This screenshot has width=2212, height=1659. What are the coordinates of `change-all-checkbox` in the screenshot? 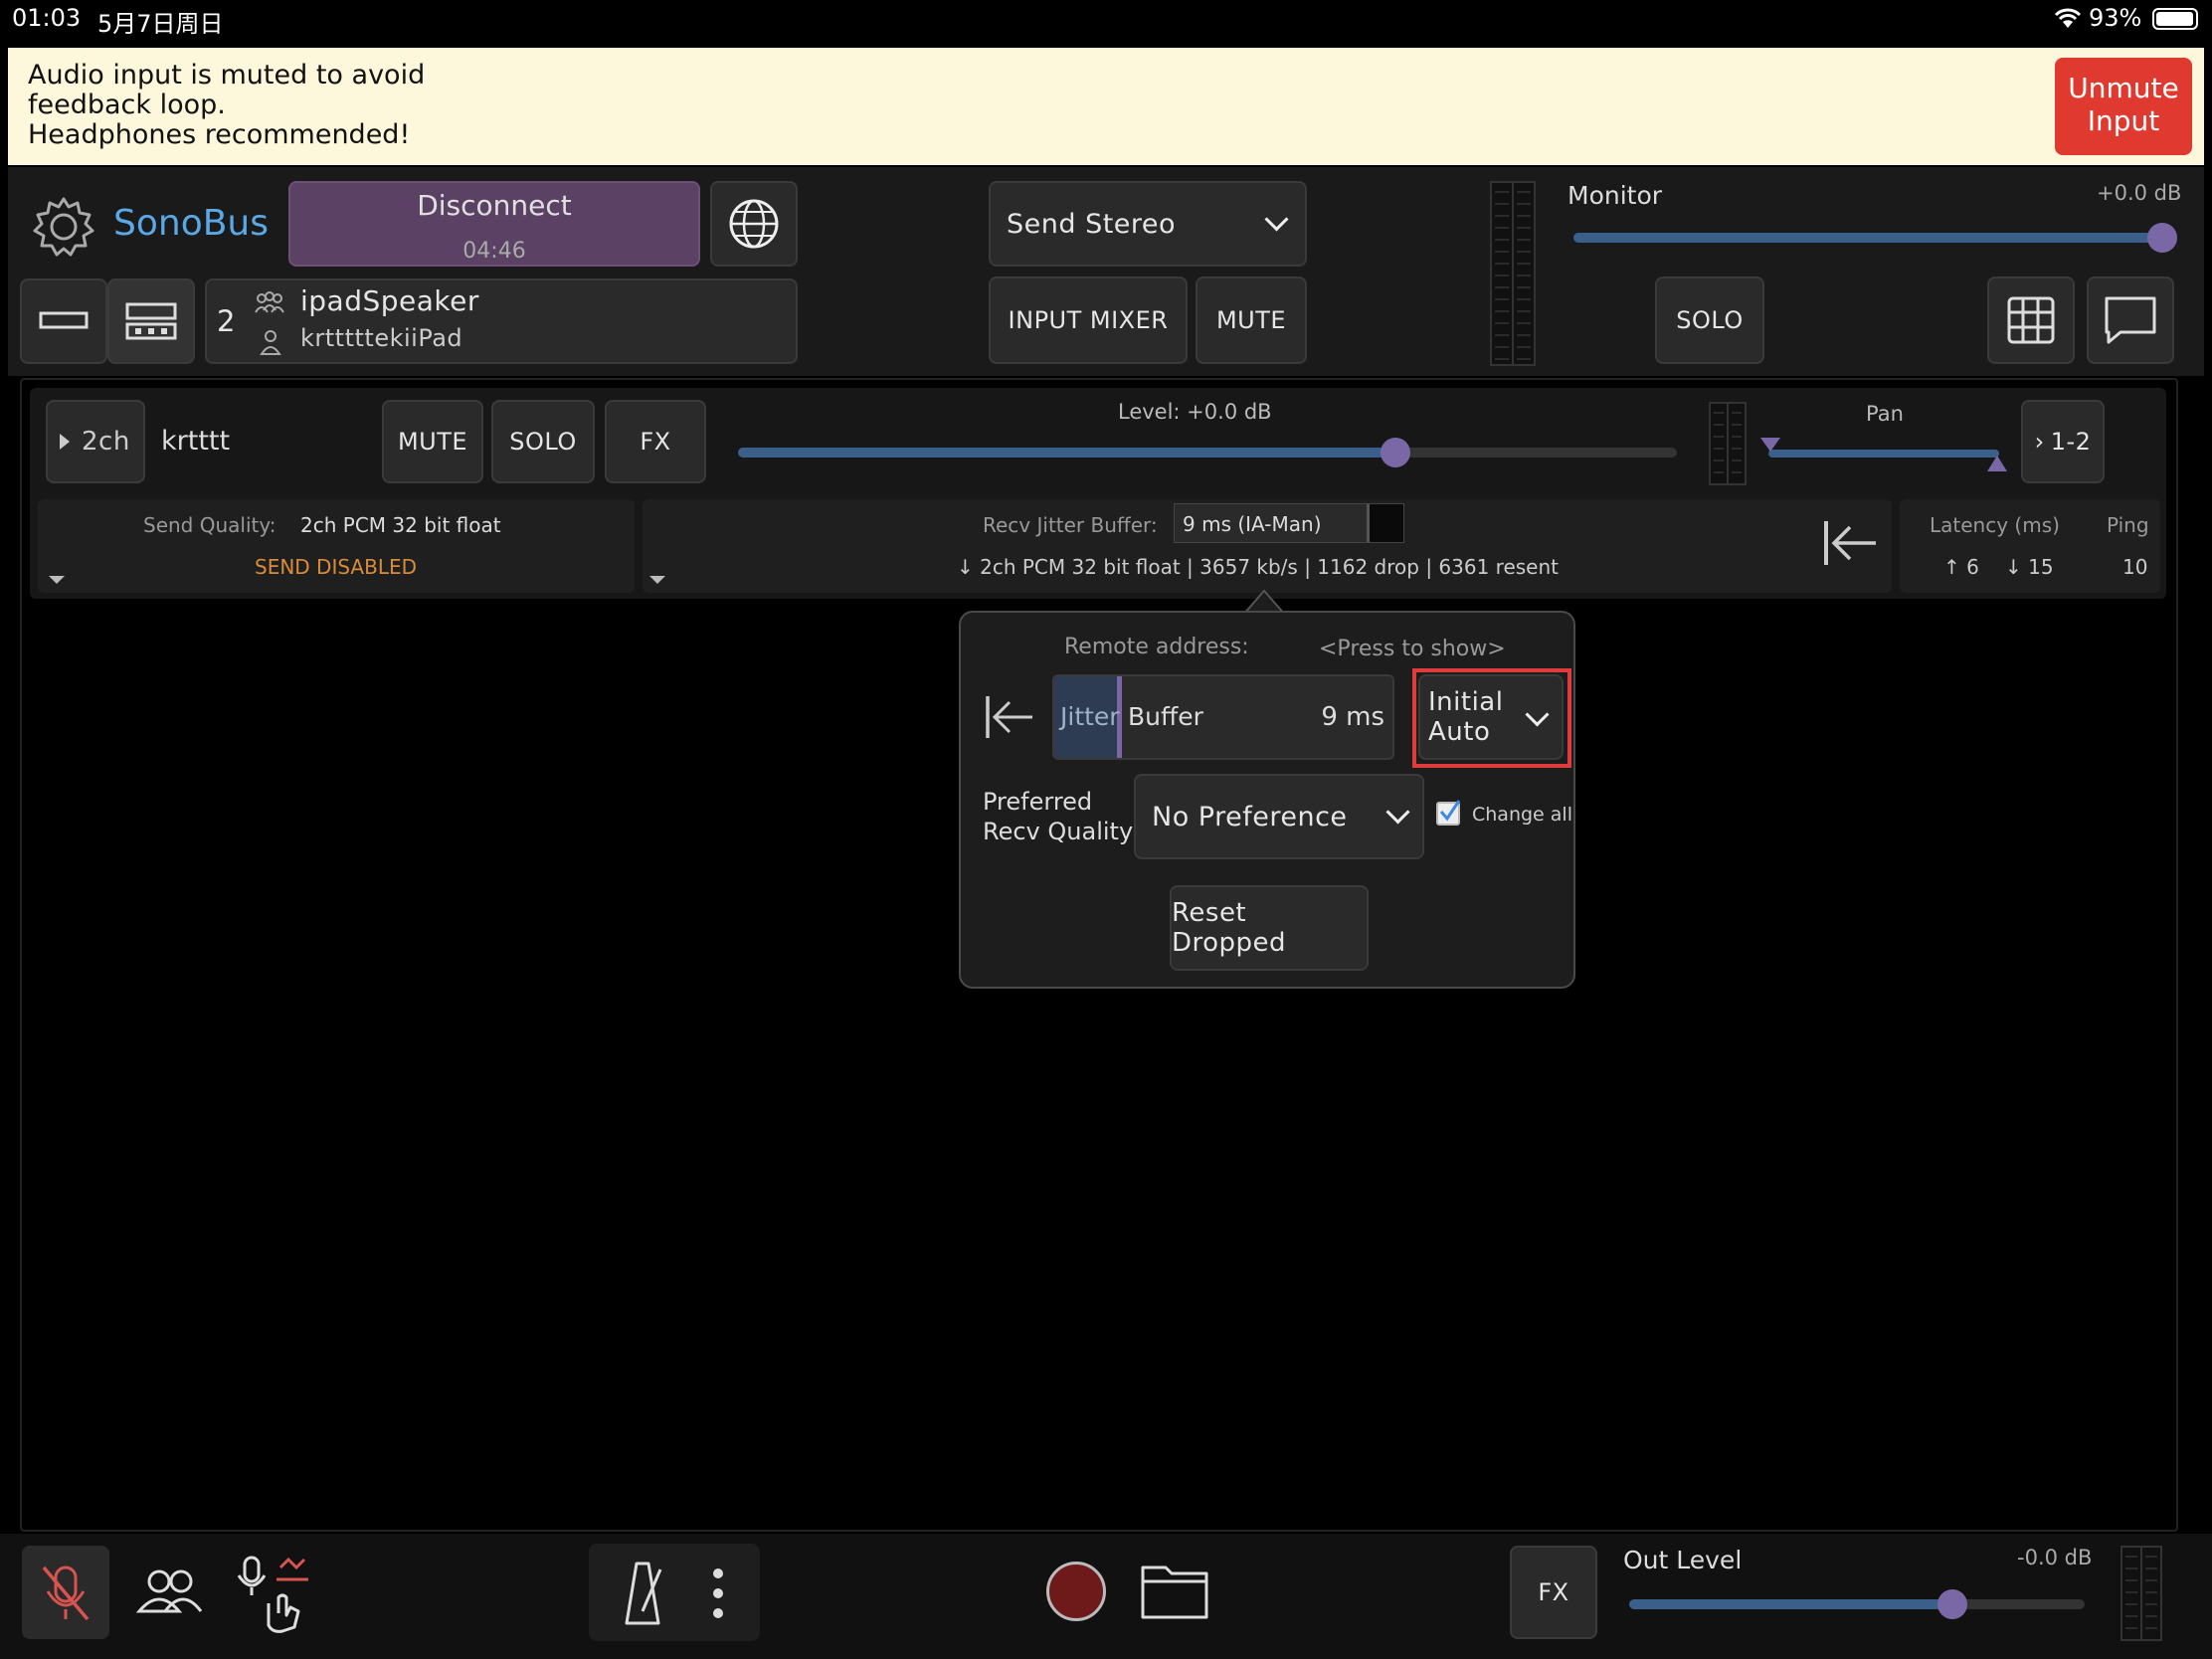 It's located at (1448, 813).